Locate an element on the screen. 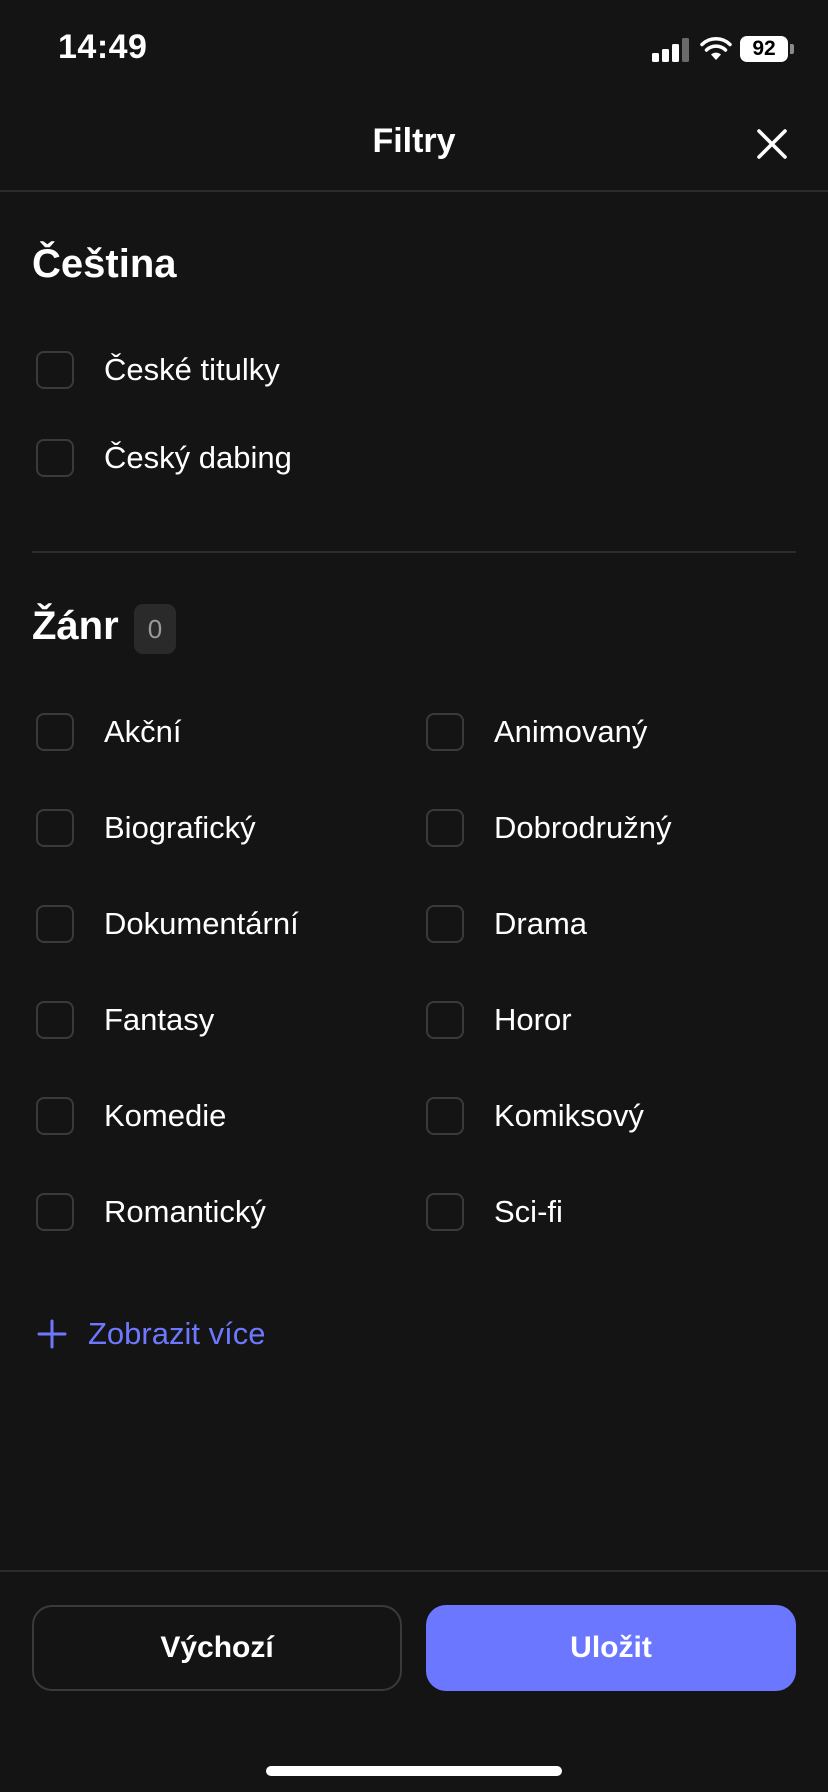 The image size is (828, 1792). show-more-link: Zobrazit více is located at coordinates (186, 1335).